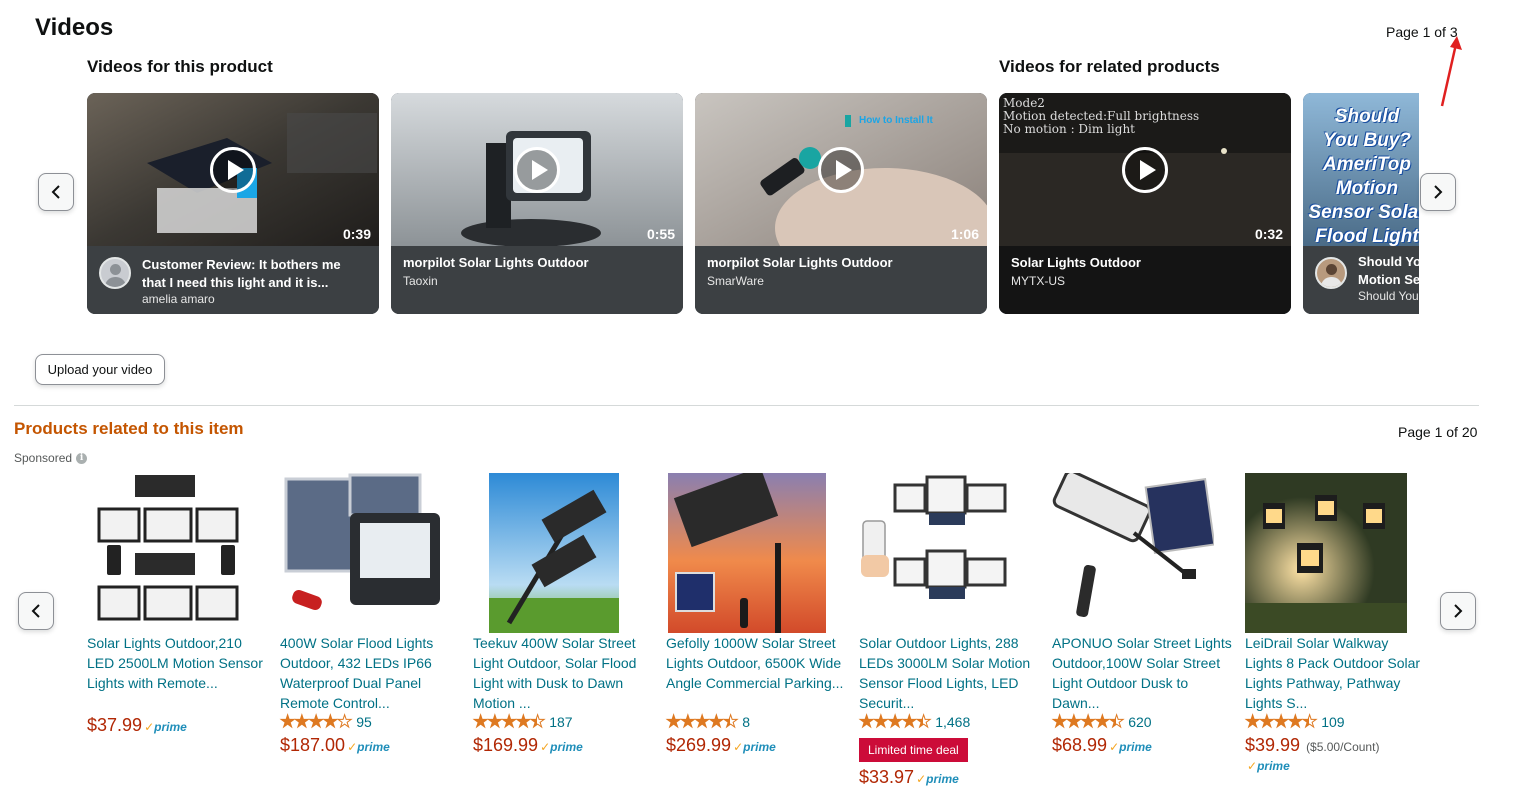  I want to click on red-arrow-annotation, so click(1451, 71).